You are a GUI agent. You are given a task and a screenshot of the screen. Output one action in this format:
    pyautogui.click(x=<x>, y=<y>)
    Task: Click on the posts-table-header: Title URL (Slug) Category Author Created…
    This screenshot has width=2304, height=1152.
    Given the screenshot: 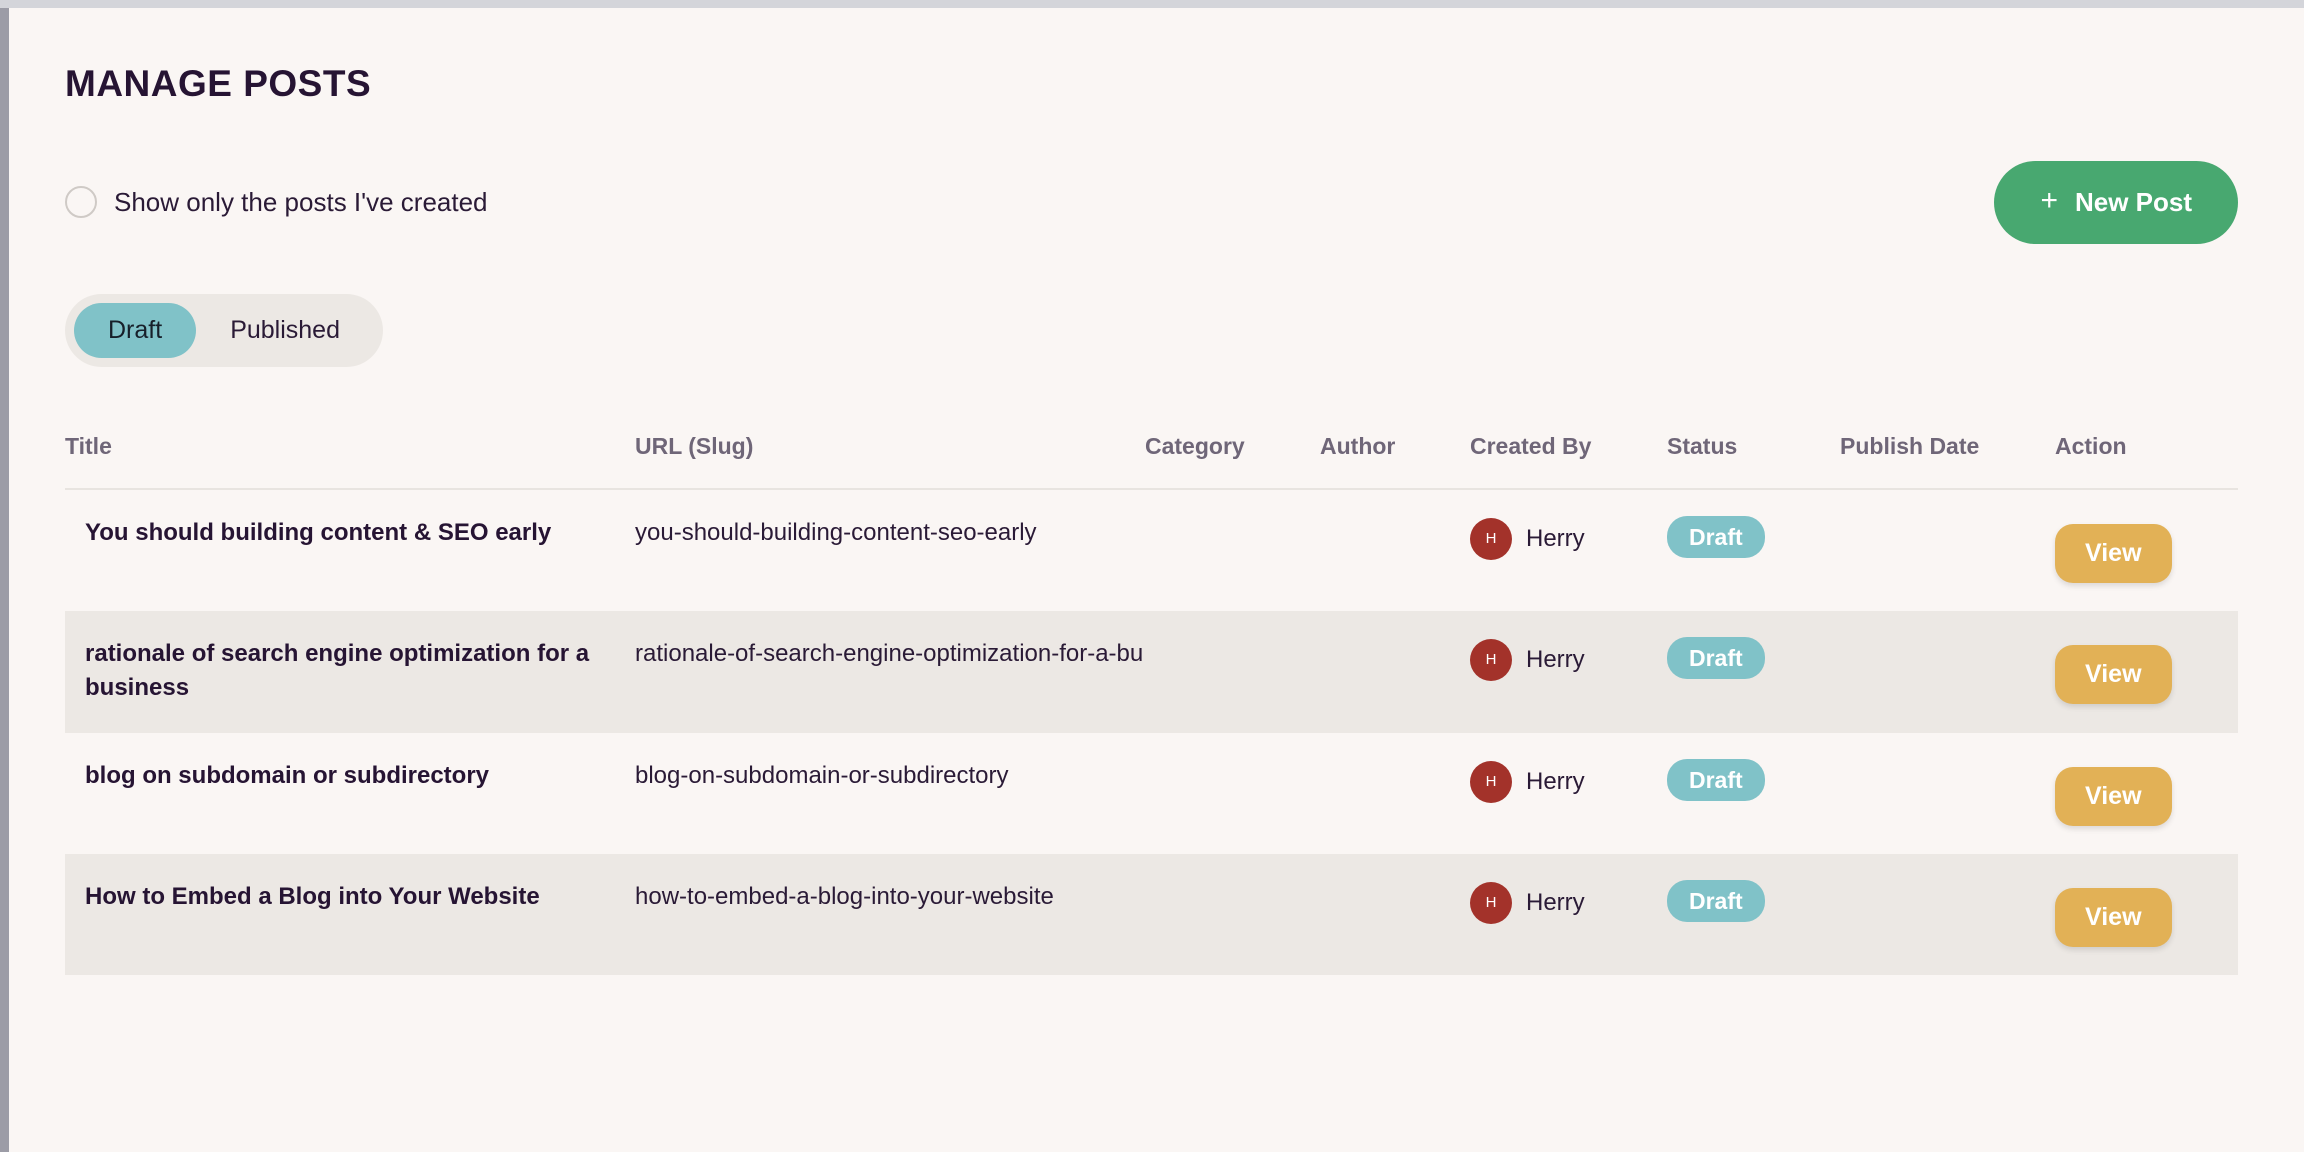 What is the action you would take?
    pyautogui.click(x=1151, y=461)
    